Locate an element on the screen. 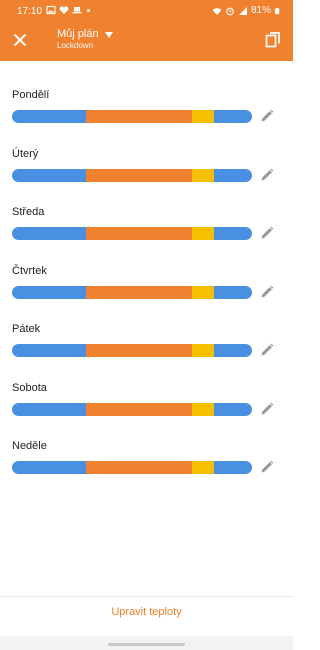 The height and width of the screenshot is (650, 320). day-row: Středa is located at coordinates (146, 235).